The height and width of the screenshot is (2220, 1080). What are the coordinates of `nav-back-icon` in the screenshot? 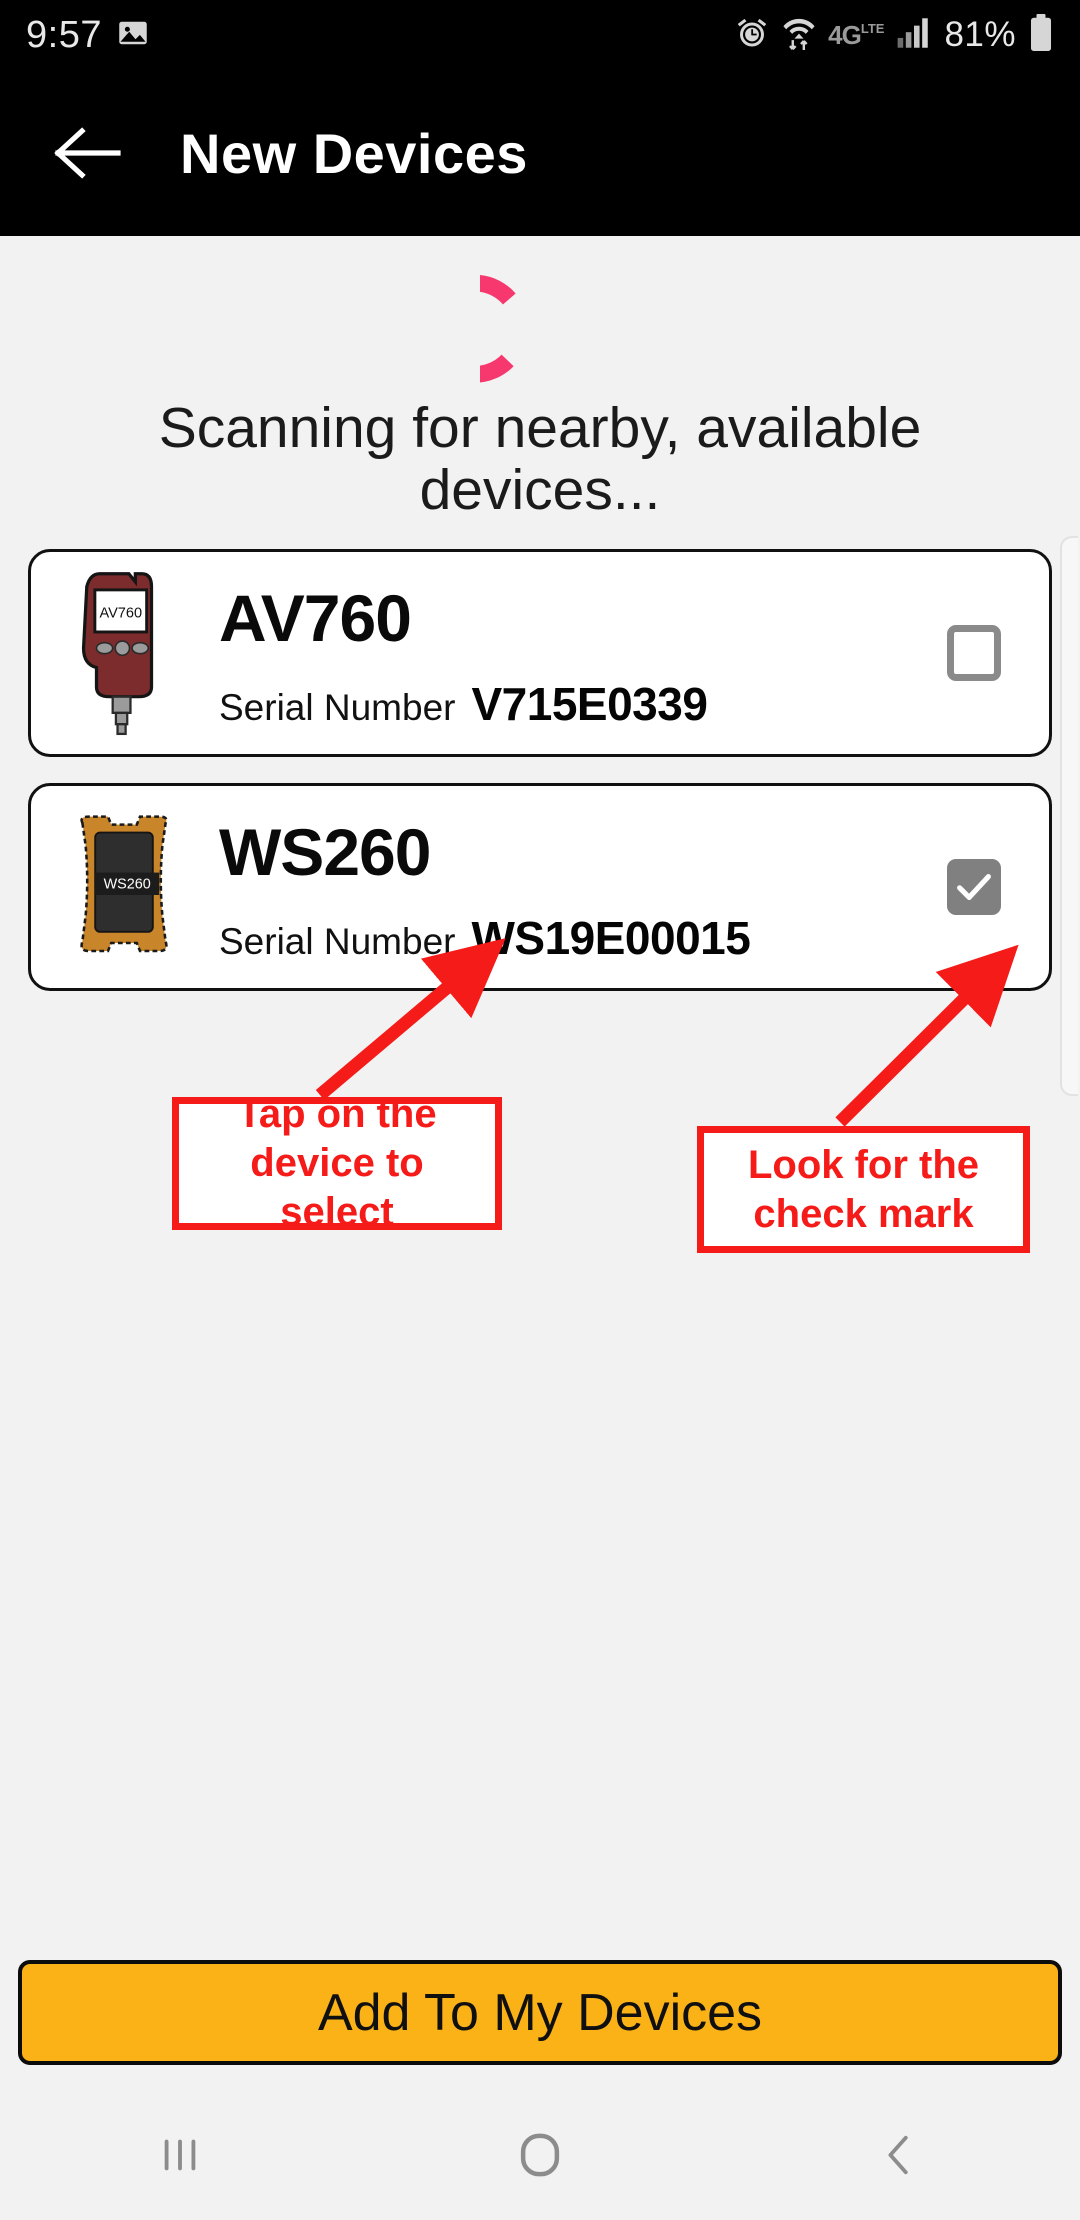 It's located at (900, 2155).